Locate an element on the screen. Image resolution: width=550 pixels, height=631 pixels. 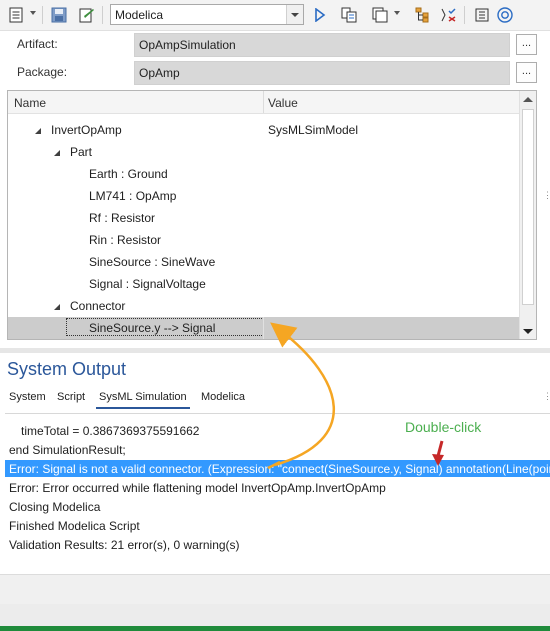
artifact-label: Artifact: is located at coordinates (37, 44).